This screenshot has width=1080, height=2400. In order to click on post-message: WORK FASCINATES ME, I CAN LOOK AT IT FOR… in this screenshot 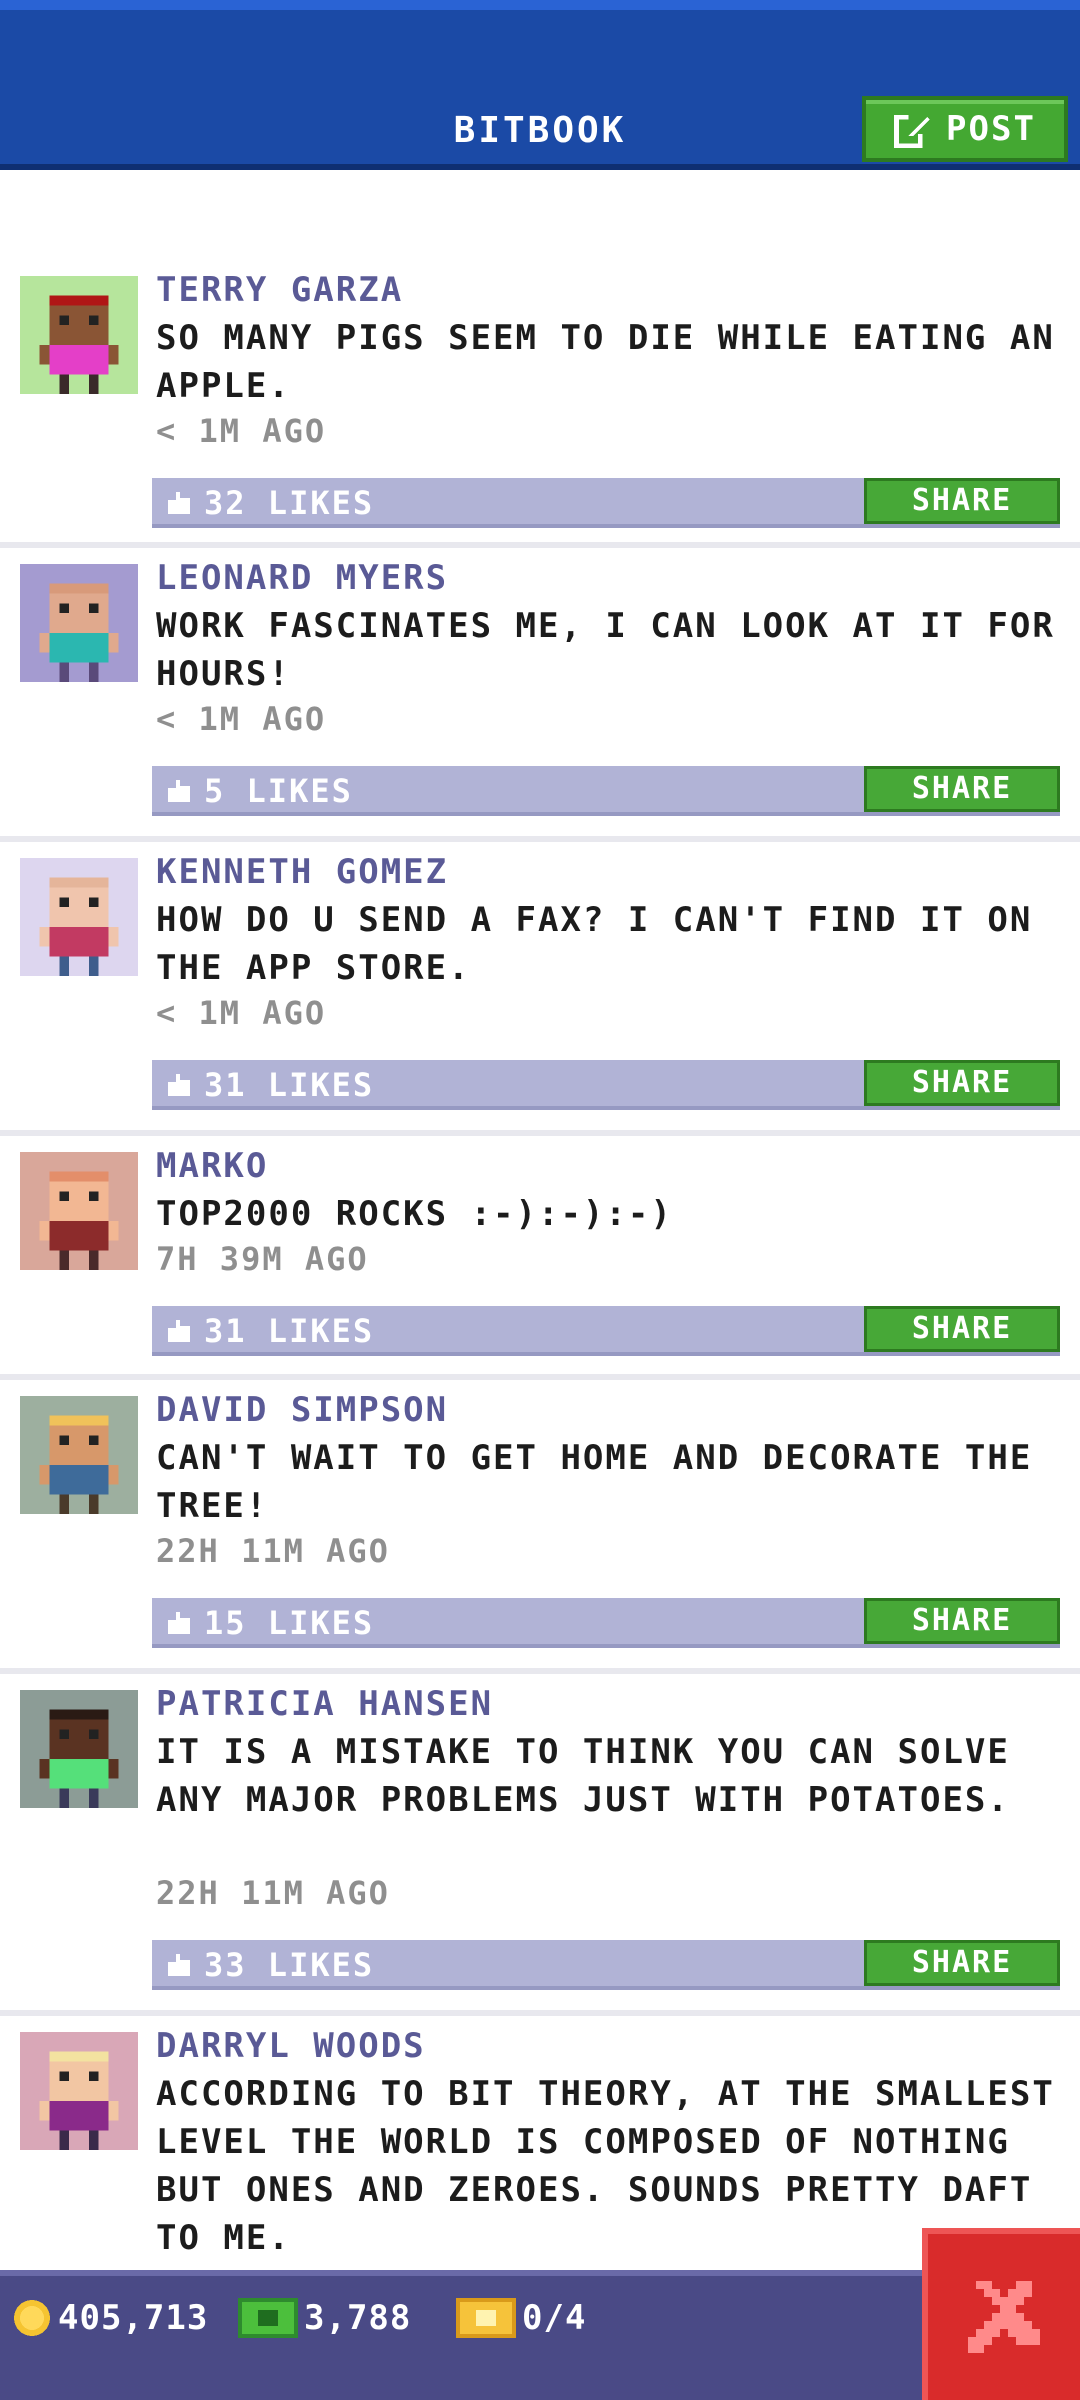, I will do `click(605, 650)`.